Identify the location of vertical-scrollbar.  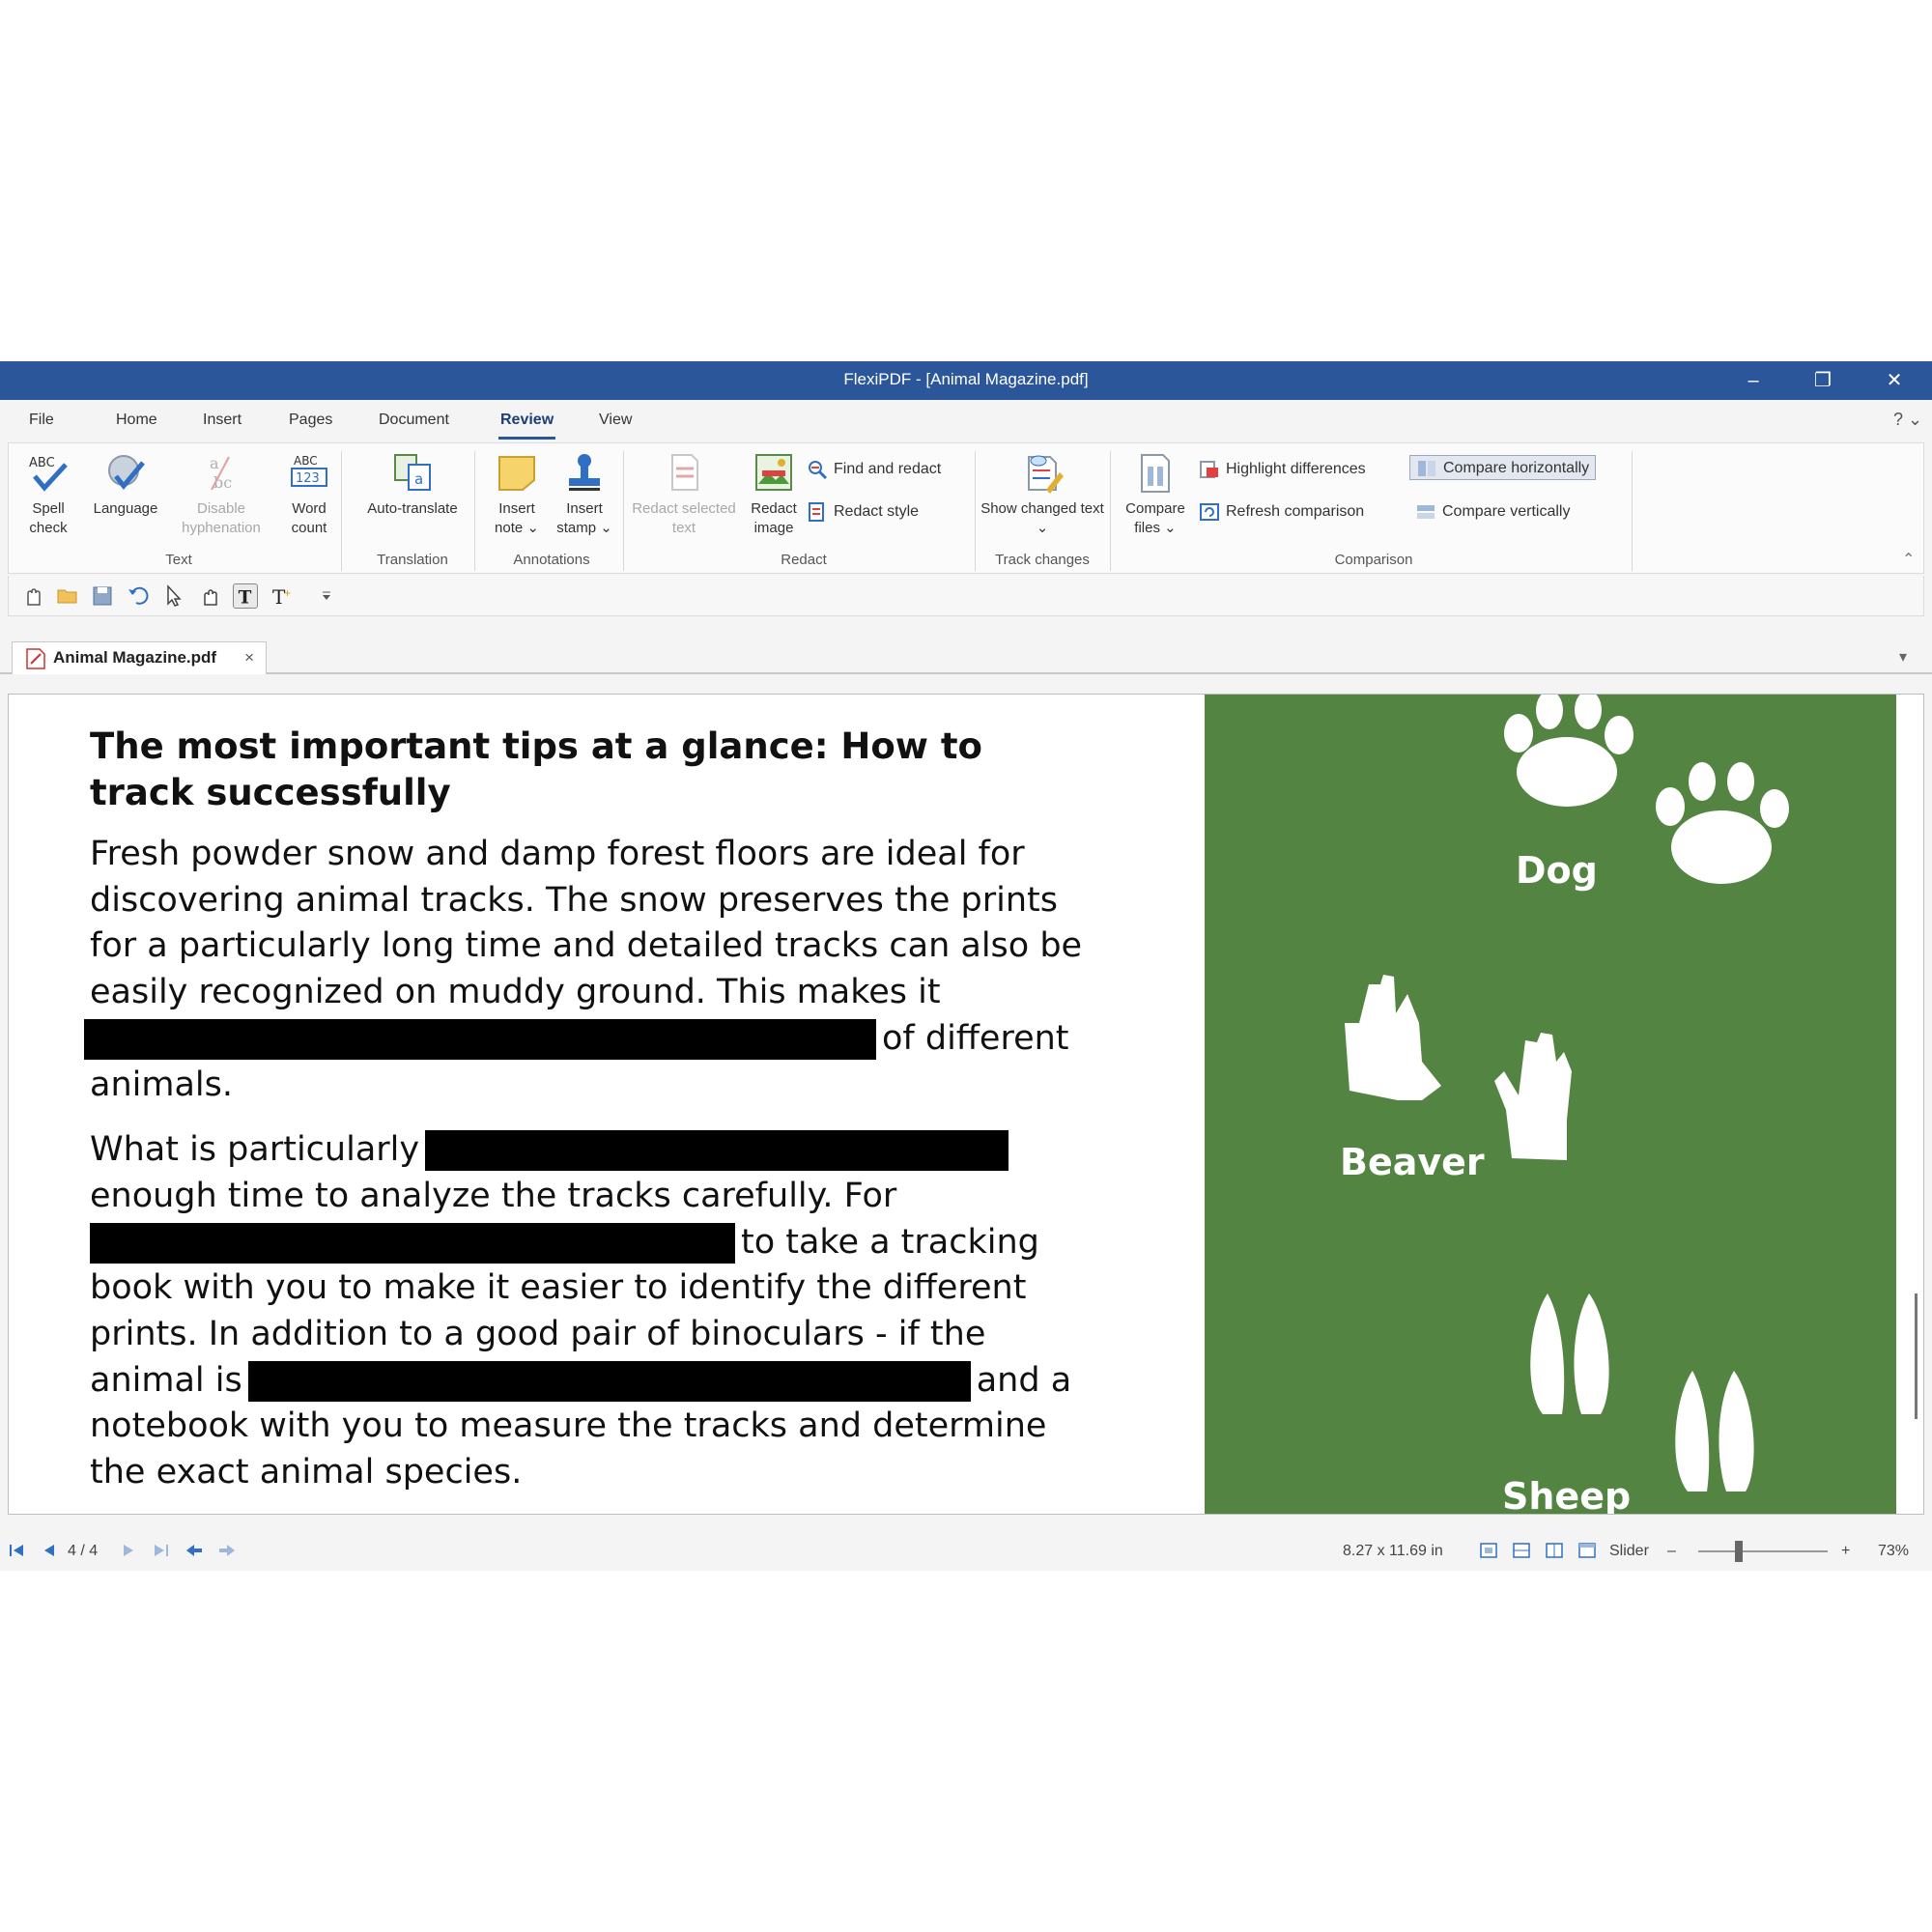
(1914, 1104).